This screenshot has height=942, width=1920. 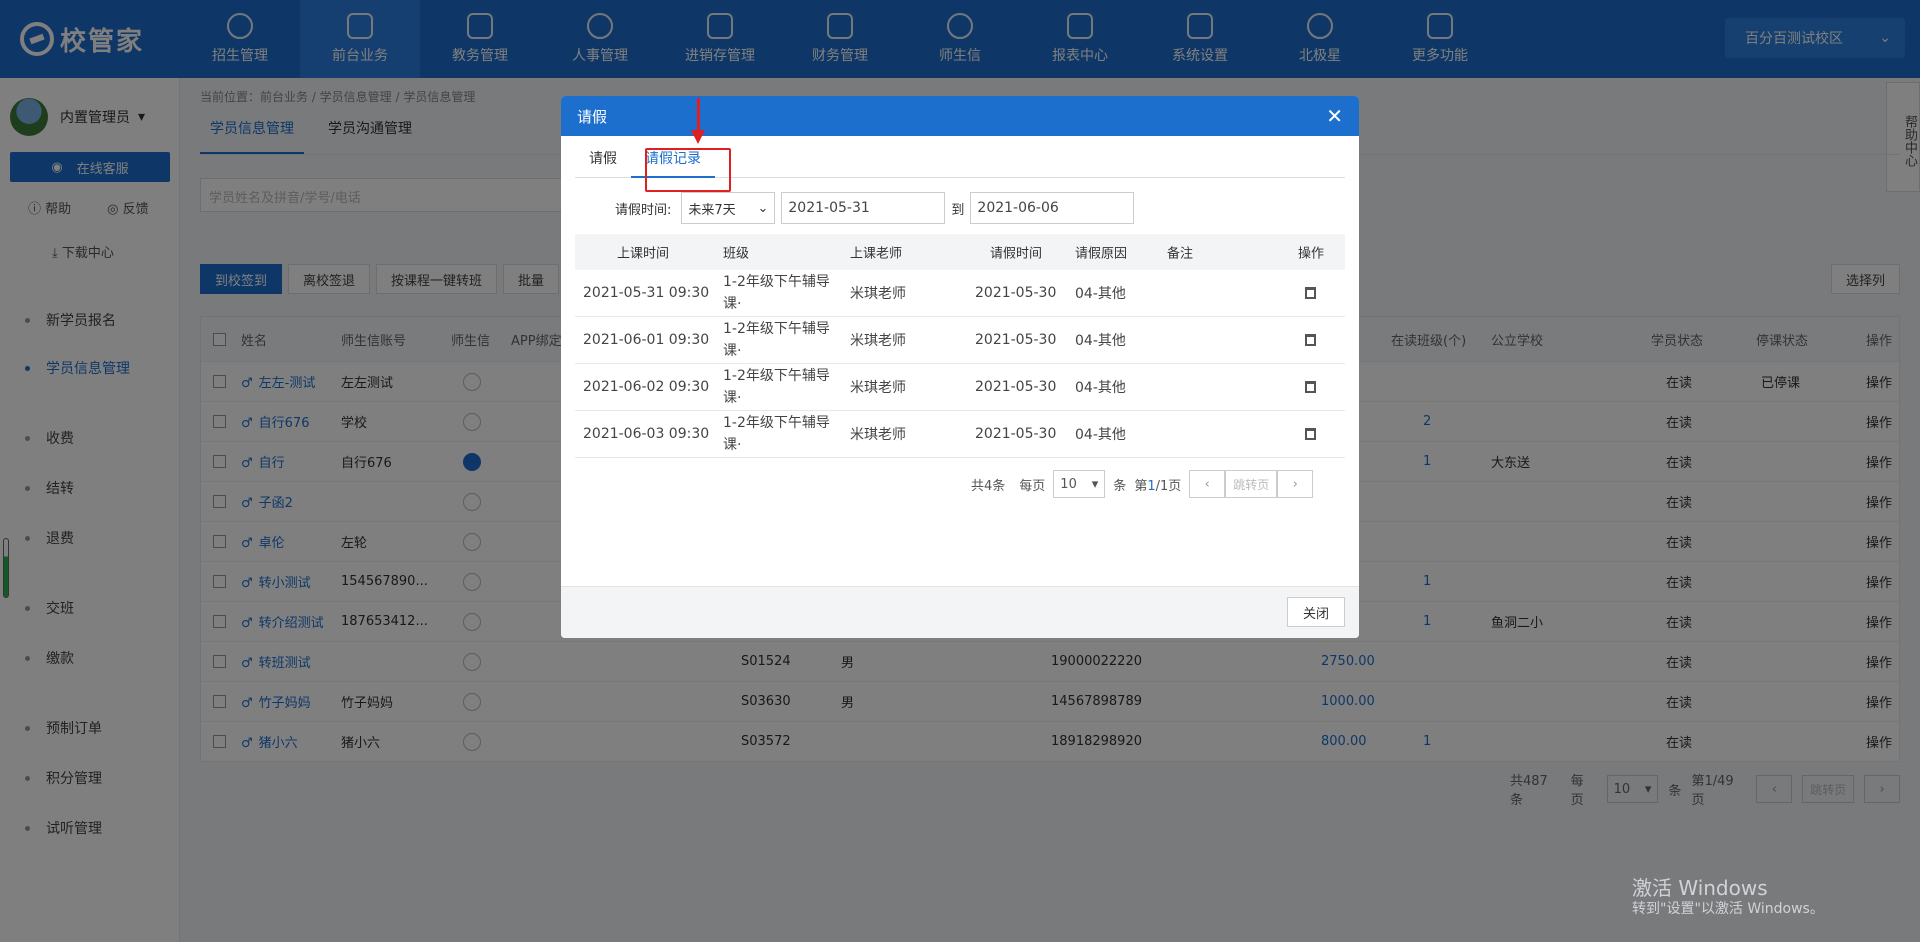 What do you see at coordinates (646, 434) in the screenshot?
I see `class-time-cell: 2021-06-03 09:30` at bounding box center [646, 434].